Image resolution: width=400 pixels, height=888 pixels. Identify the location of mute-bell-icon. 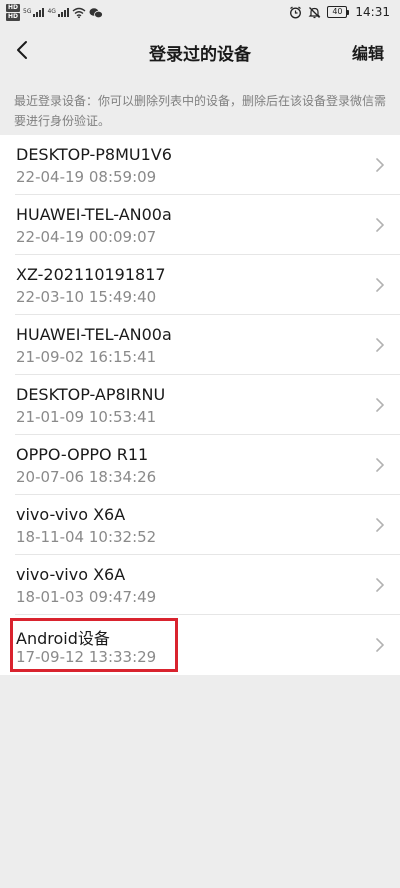
(314, 12).